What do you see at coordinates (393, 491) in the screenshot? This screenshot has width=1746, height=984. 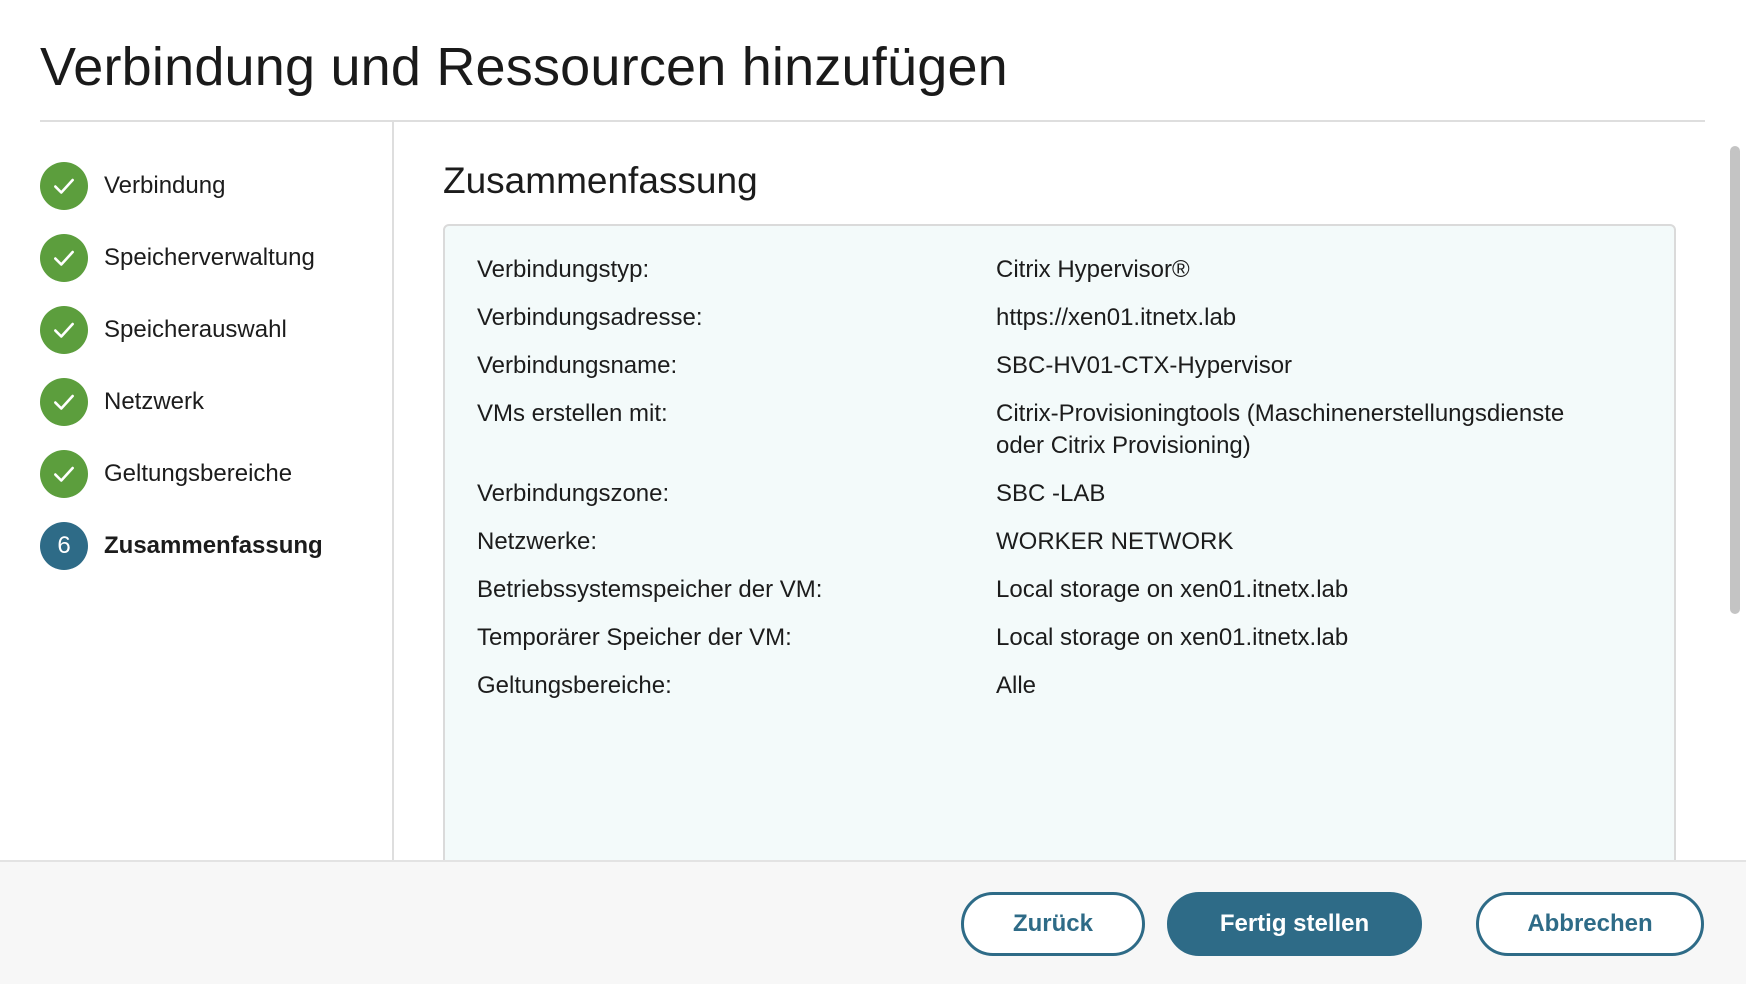 I see `nav-divider` at bounding box center [393, 491].